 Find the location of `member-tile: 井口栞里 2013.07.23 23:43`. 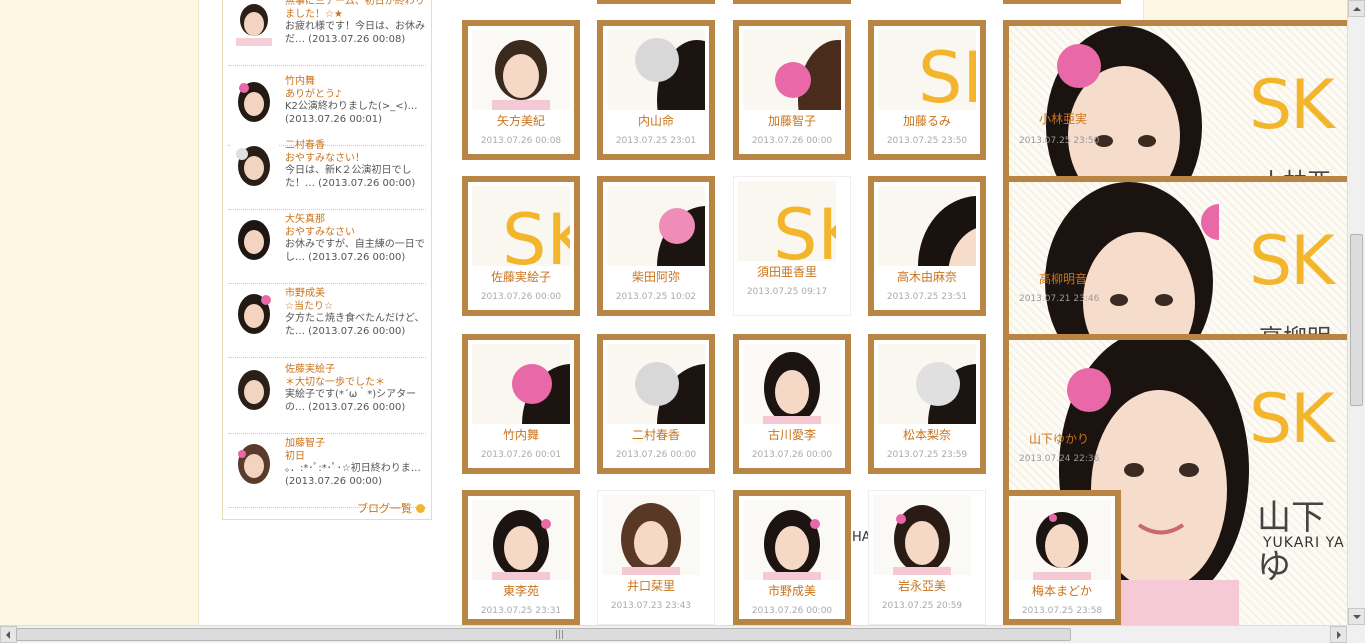

member-tile: 井口栞里 2013.07.23 23:43 is located at coordinates (656, 557).